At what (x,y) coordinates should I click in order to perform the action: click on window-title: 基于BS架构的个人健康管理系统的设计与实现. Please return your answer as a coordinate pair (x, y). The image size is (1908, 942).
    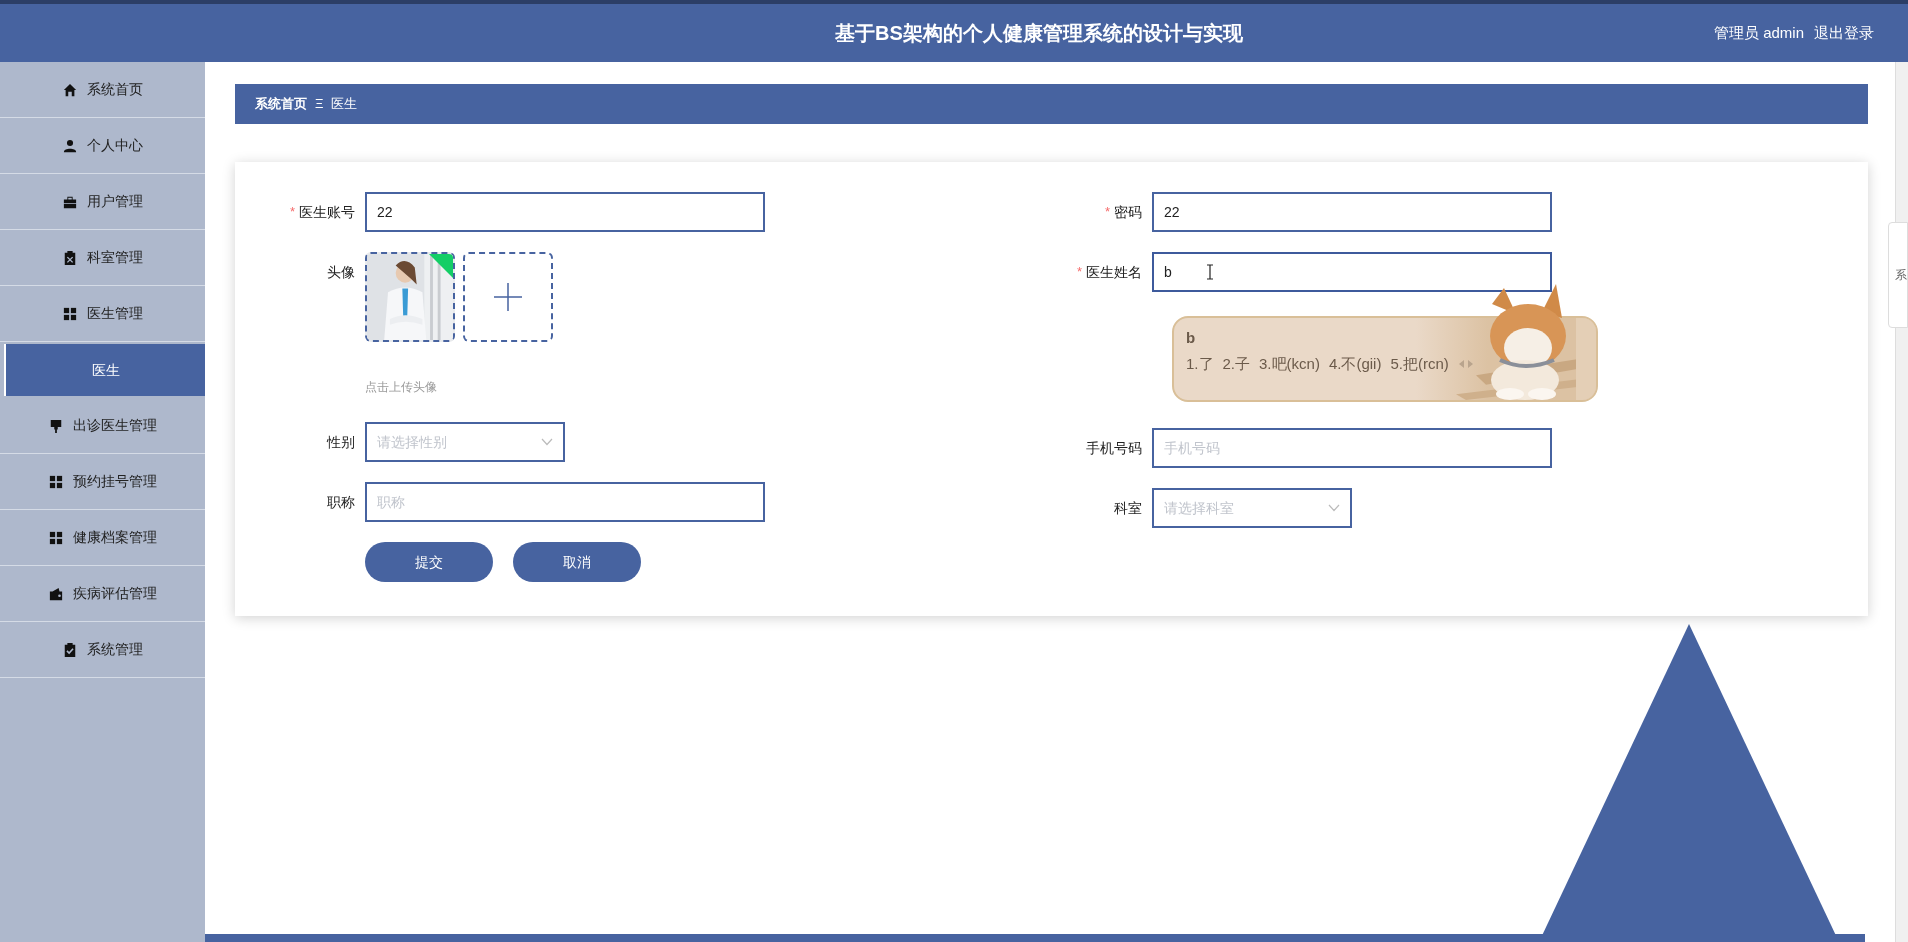
    Looking at the image, I should click on (1039, 33).